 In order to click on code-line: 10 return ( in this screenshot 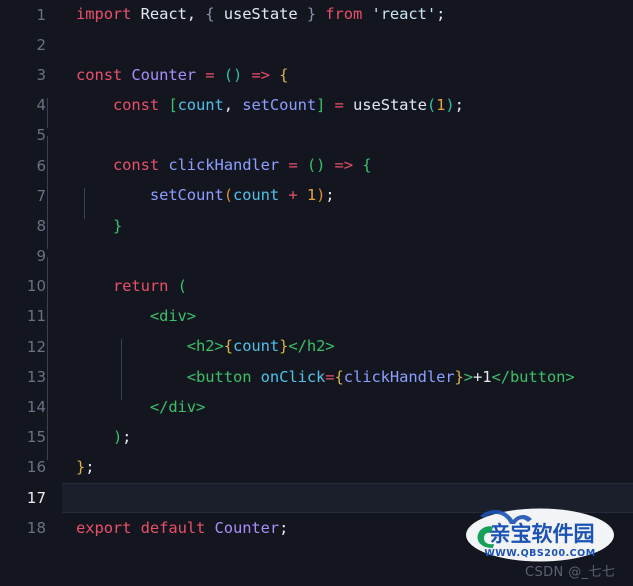, I will do `click(316, 291)`.